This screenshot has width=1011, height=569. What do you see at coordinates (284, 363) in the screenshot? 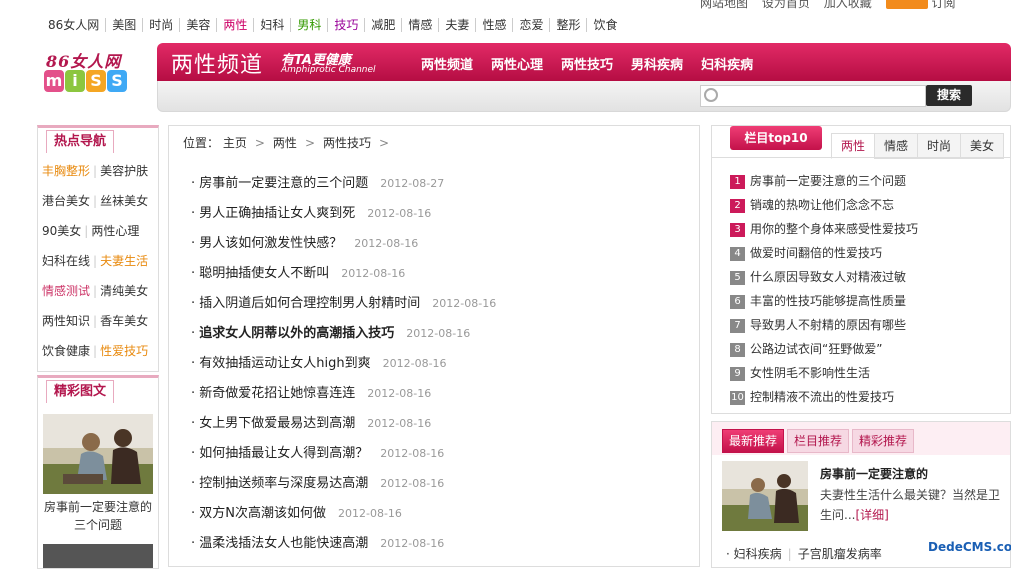
I see `article-link: 有效抽插运动让女人high到爽` at bounding box center [284, 363].